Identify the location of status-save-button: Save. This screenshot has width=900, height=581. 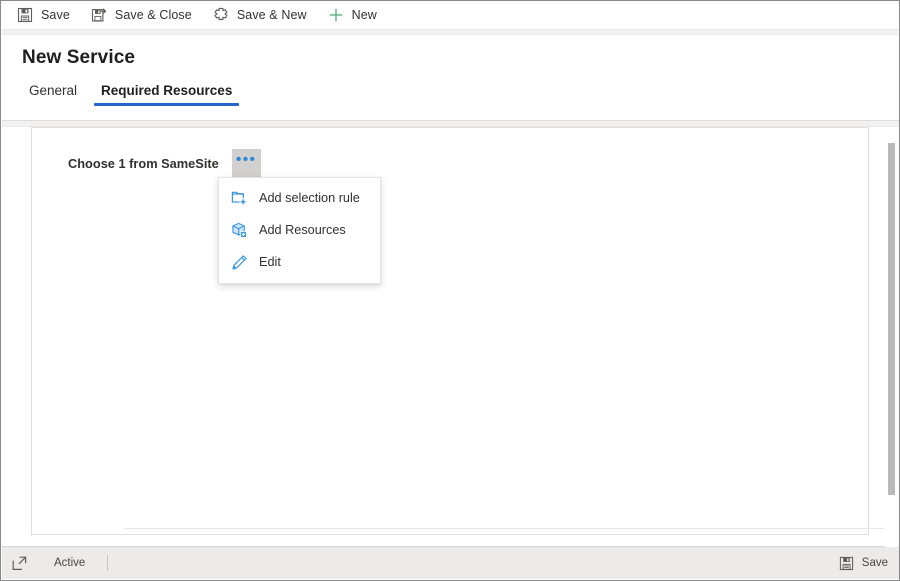
(863, 563).